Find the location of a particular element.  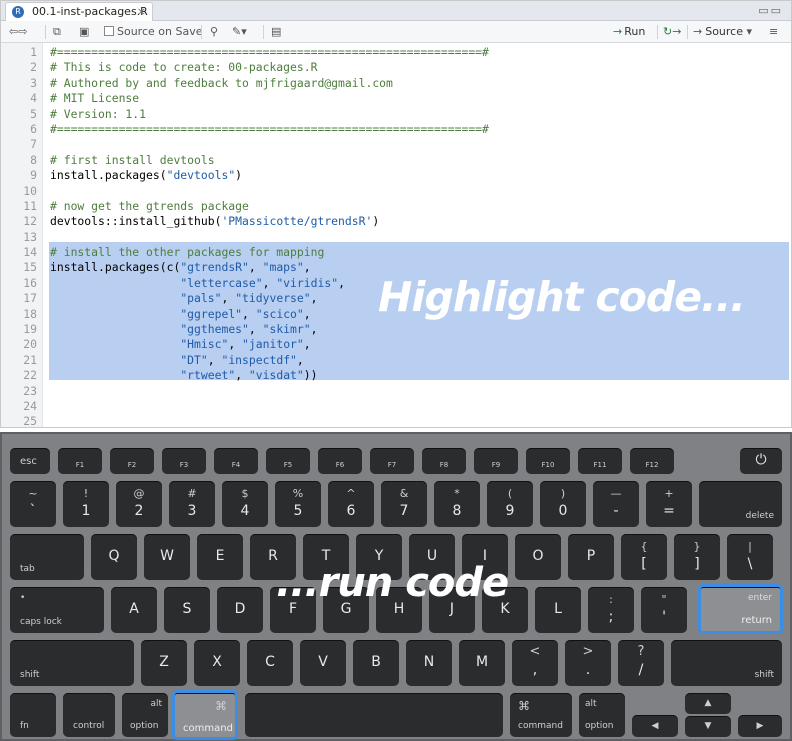

key-w: W is located at coordinates (167, 557).